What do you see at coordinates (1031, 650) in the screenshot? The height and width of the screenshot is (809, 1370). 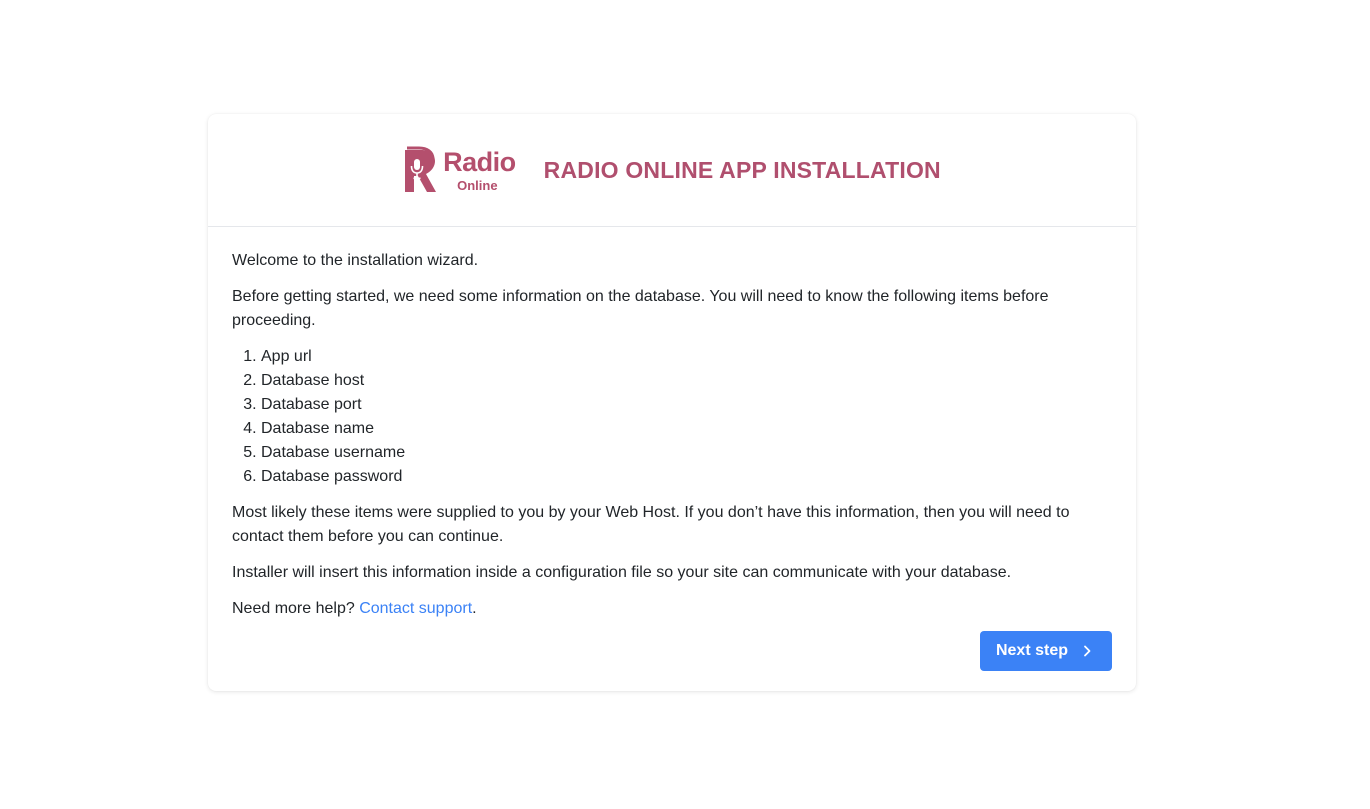 I see `next-step-label: Next step` at bounding box center [1031, 650].